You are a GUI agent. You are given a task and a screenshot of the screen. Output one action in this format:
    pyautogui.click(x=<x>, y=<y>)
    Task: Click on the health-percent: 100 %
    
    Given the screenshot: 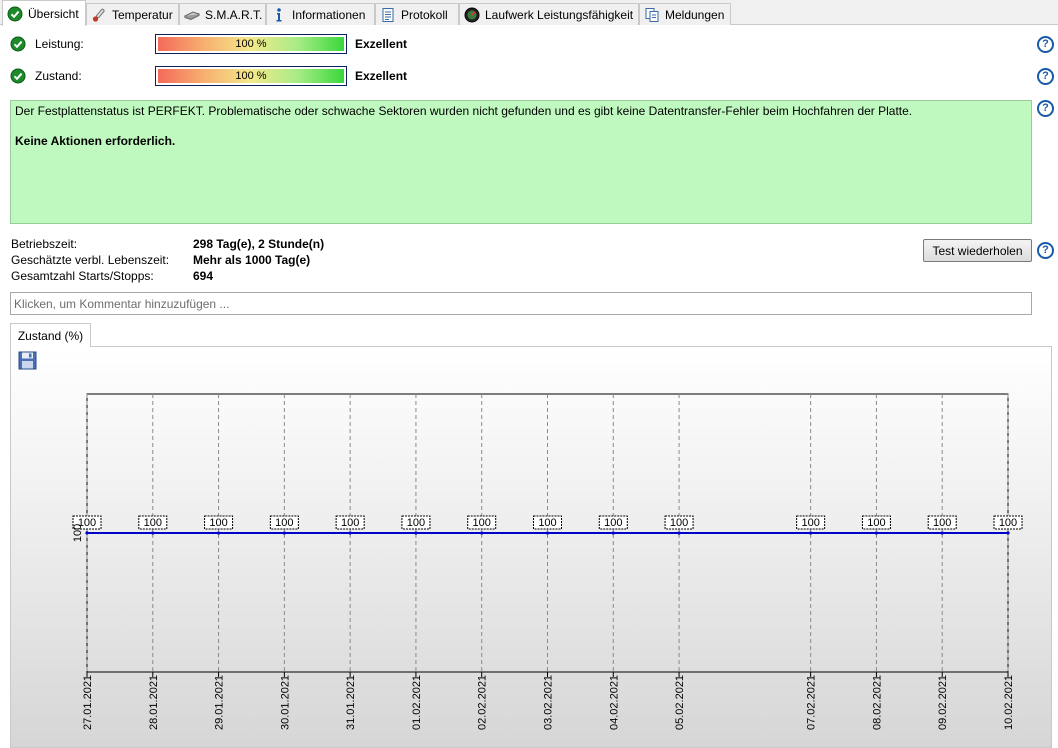 What is the action you would take?
    pyautogui.click(x=251, y=76)
    